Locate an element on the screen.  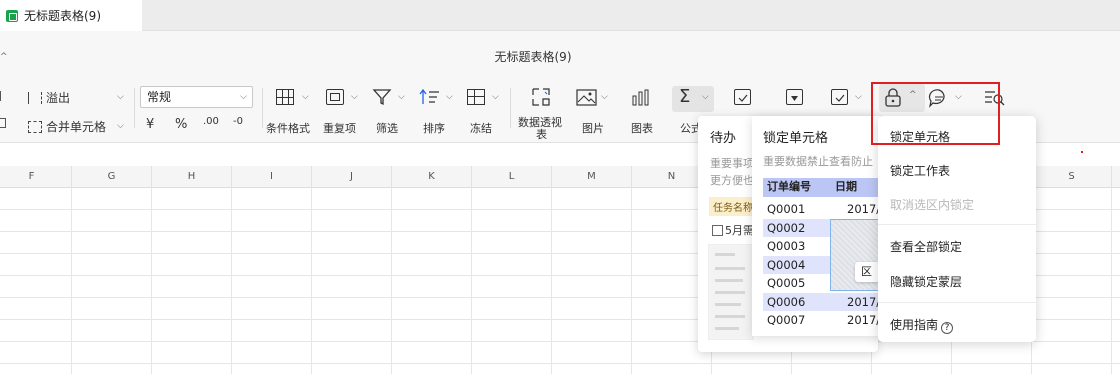
todo-checkbox-label: 5月需 is located at coordinates (739, 230).